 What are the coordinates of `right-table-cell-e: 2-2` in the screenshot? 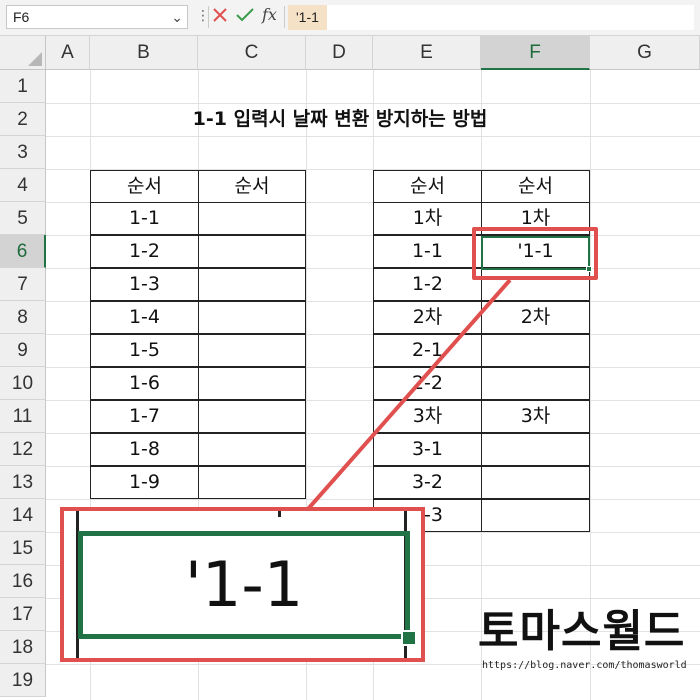 It's located at (427, 383).